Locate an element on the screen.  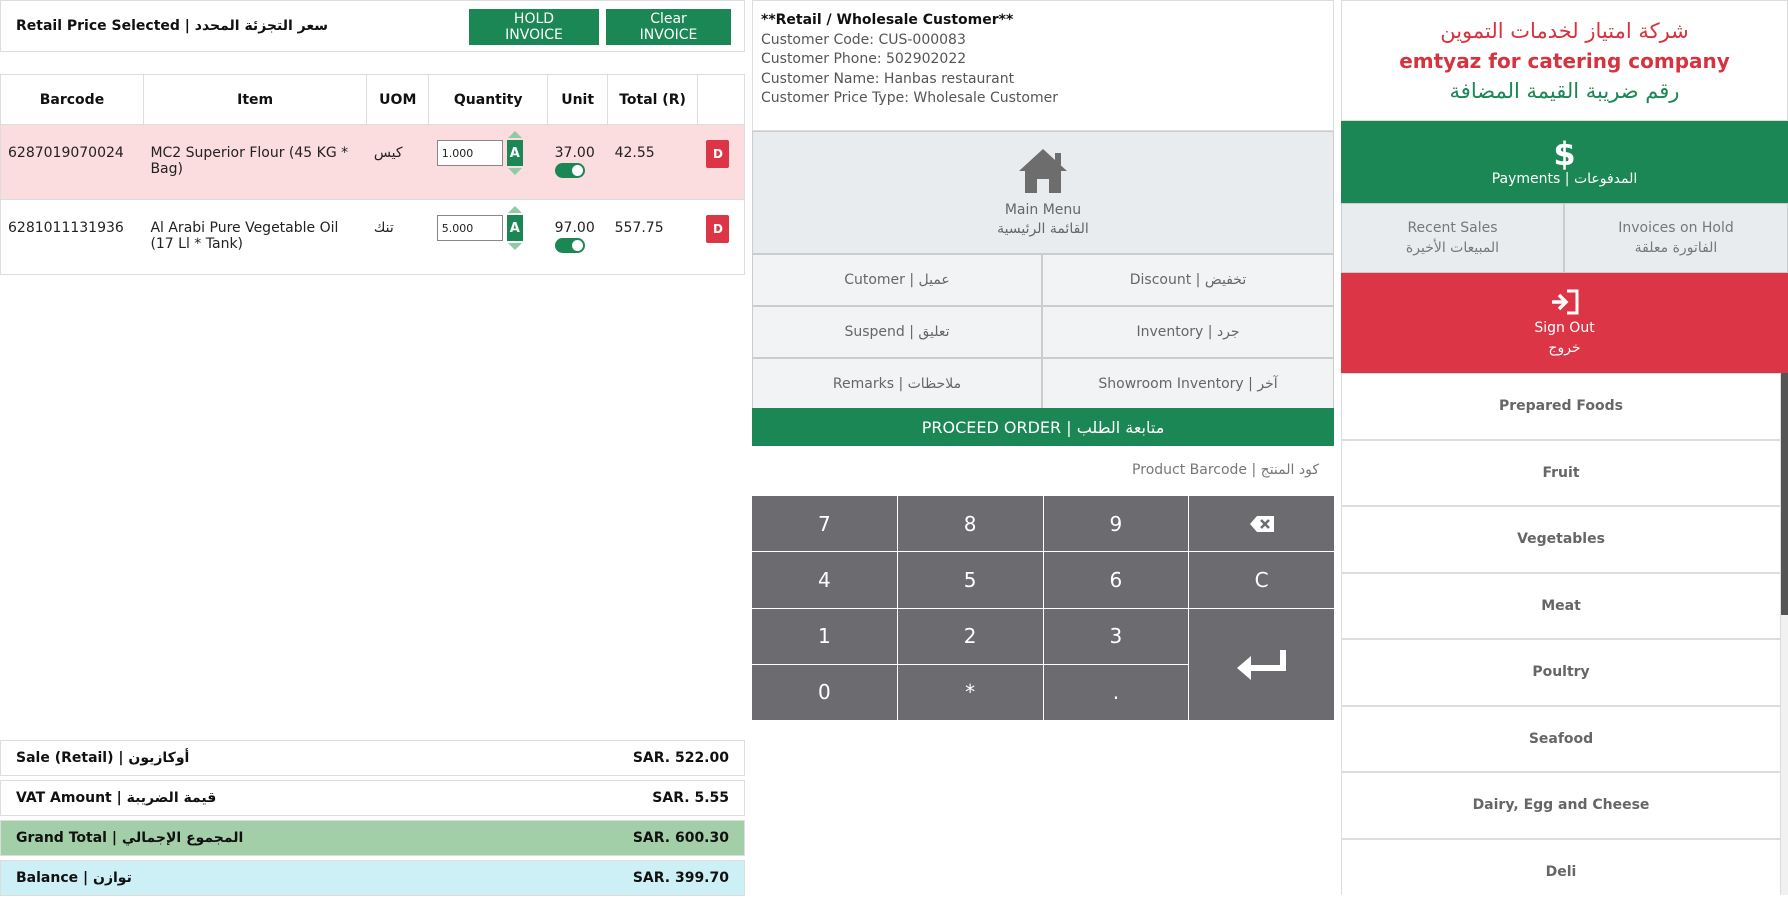
product-barcode-label: Product Barcode | كود المنتج is located at coordinates (1225, 470).